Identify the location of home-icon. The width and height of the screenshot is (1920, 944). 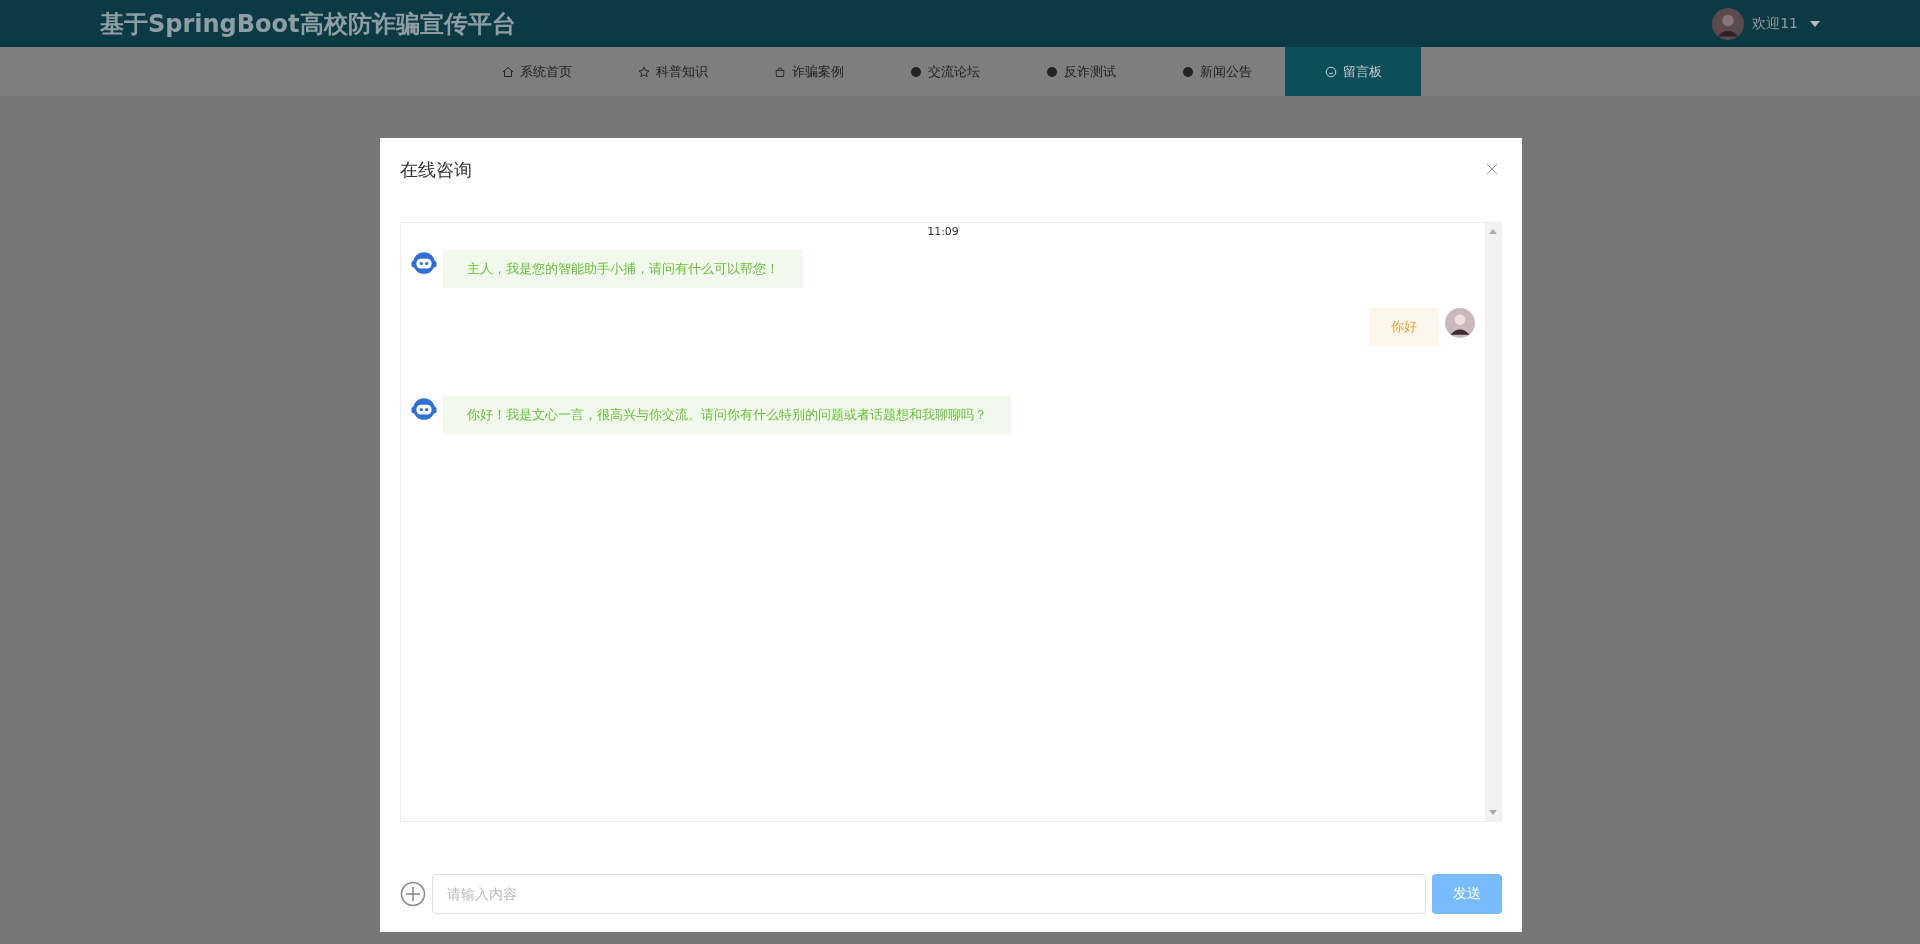
(508, 71).